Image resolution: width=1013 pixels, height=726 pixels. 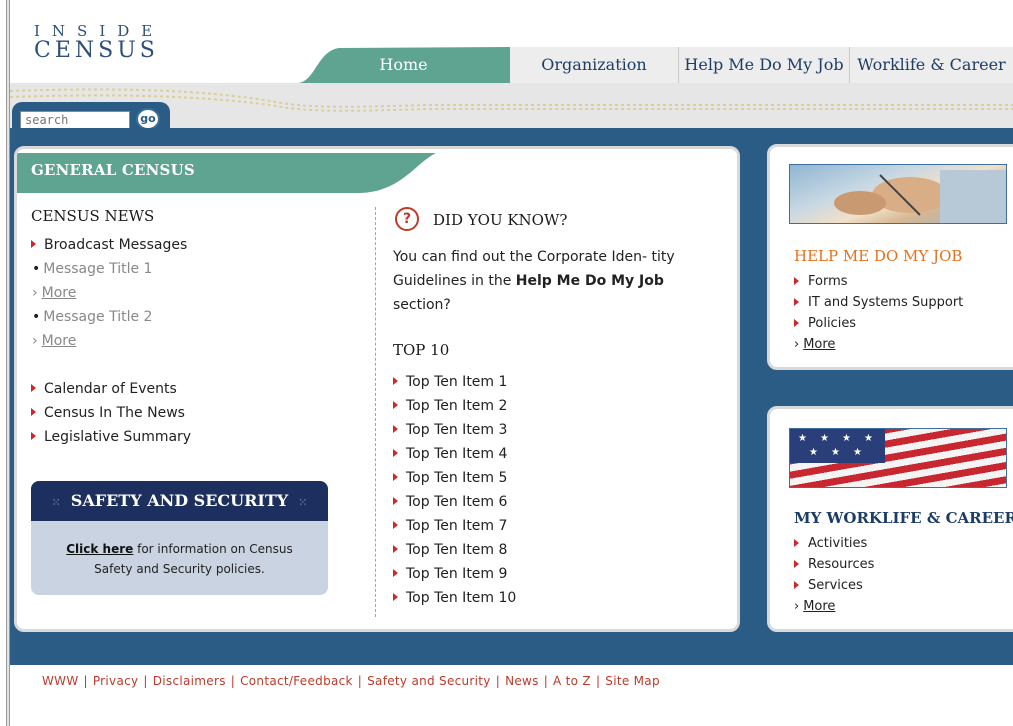 What do you see at coordinates (878, 281) in the screenshot?
I see `list-item: Forms` at bounding box center [878, 281].